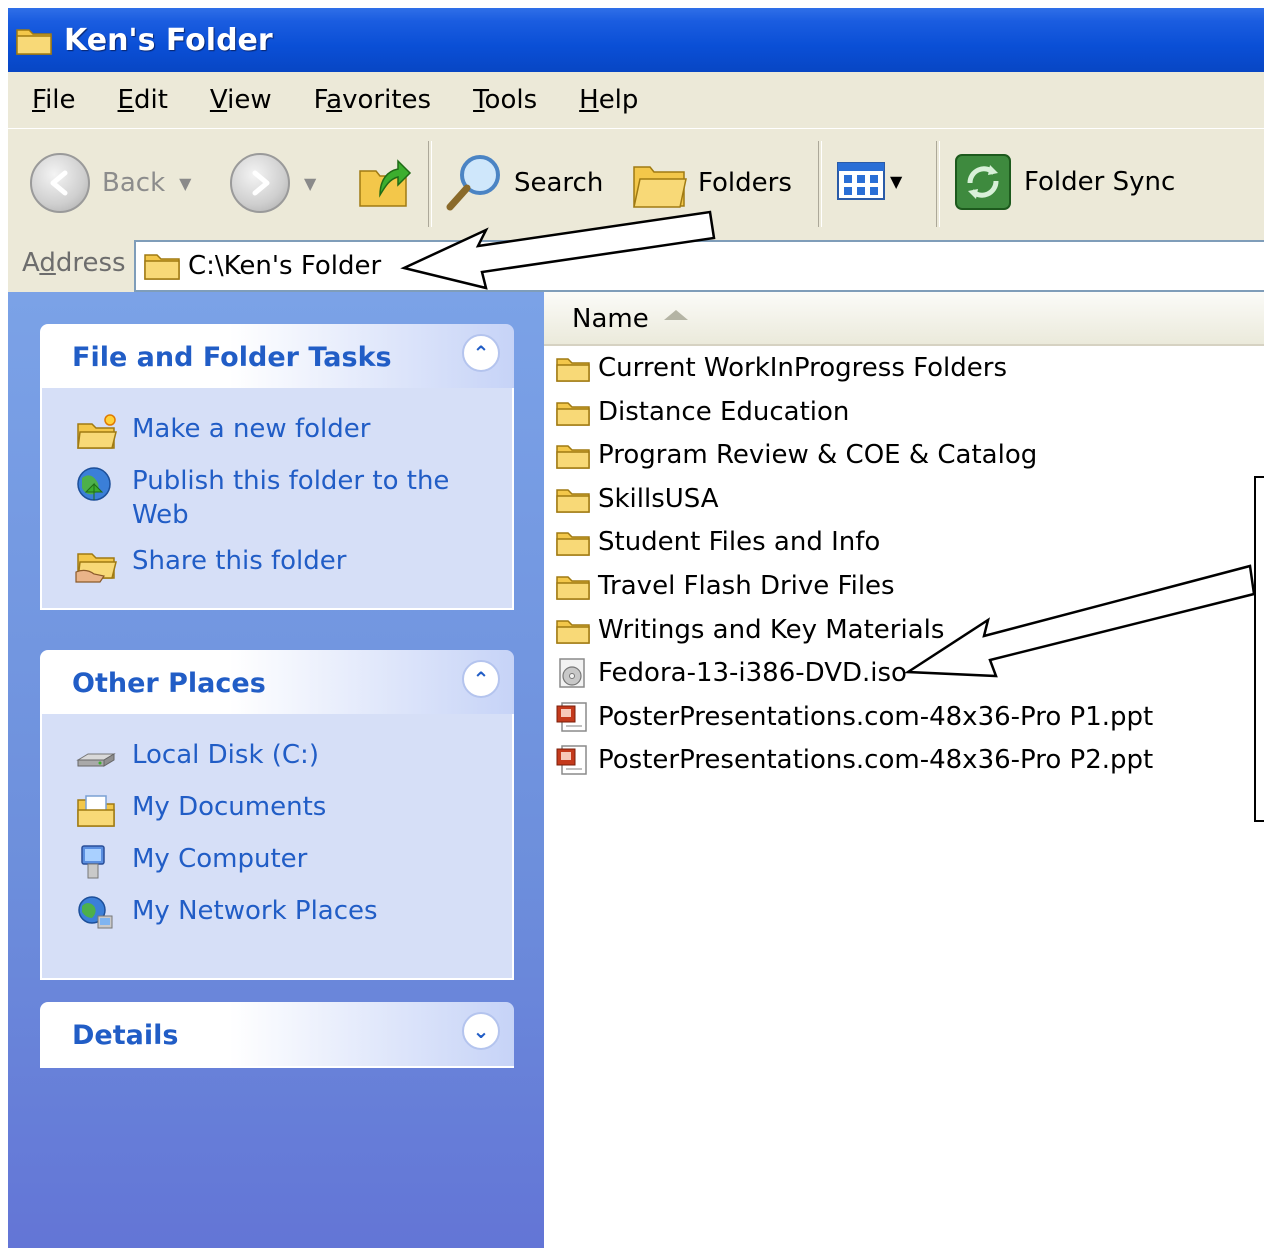 This screenshot has width=1264, height=1248. I want to click on menu-file: File, so click(53, 100).